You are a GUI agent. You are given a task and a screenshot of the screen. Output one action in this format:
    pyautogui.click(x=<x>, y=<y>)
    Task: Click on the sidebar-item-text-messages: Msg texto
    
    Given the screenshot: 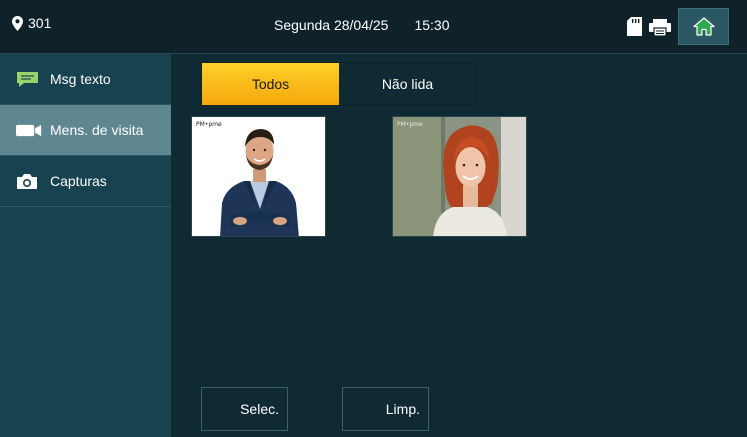 What is the action you would take?
    pyautogui.click(x=85, y=79)
    